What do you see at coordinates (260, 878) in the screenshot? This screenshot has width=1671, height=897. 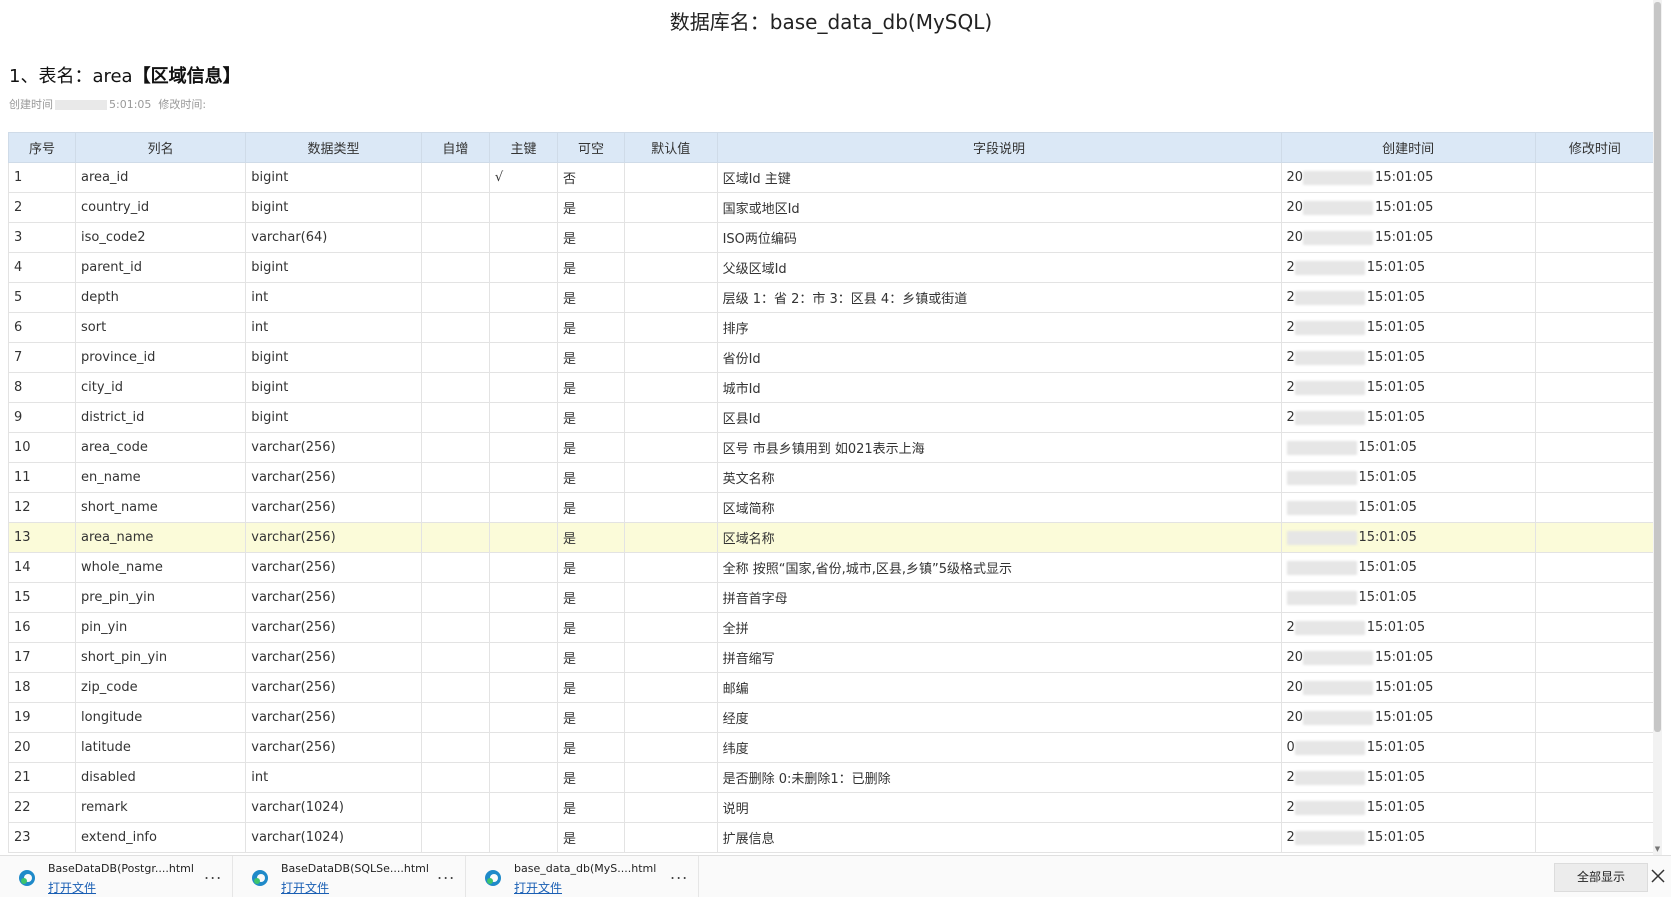 I see `edge-icon` at bounding box center [260, 878].